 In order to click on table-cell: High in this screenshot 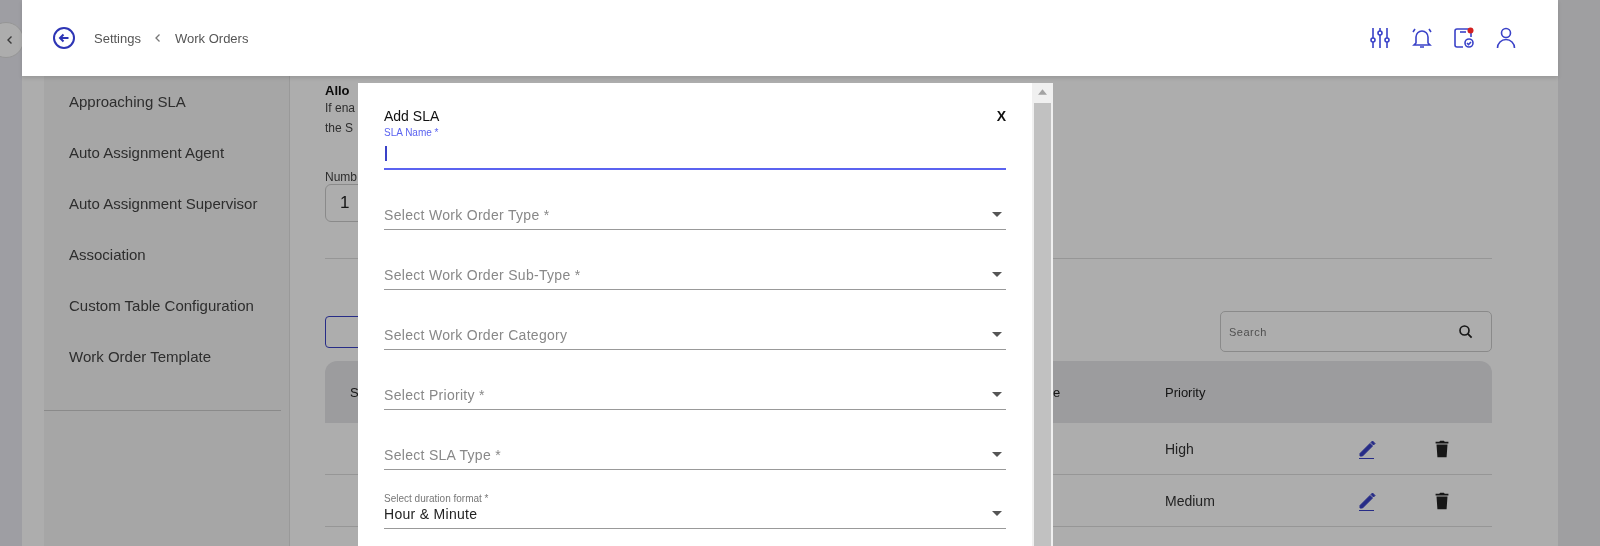, I will do `click(1179, 448)`.